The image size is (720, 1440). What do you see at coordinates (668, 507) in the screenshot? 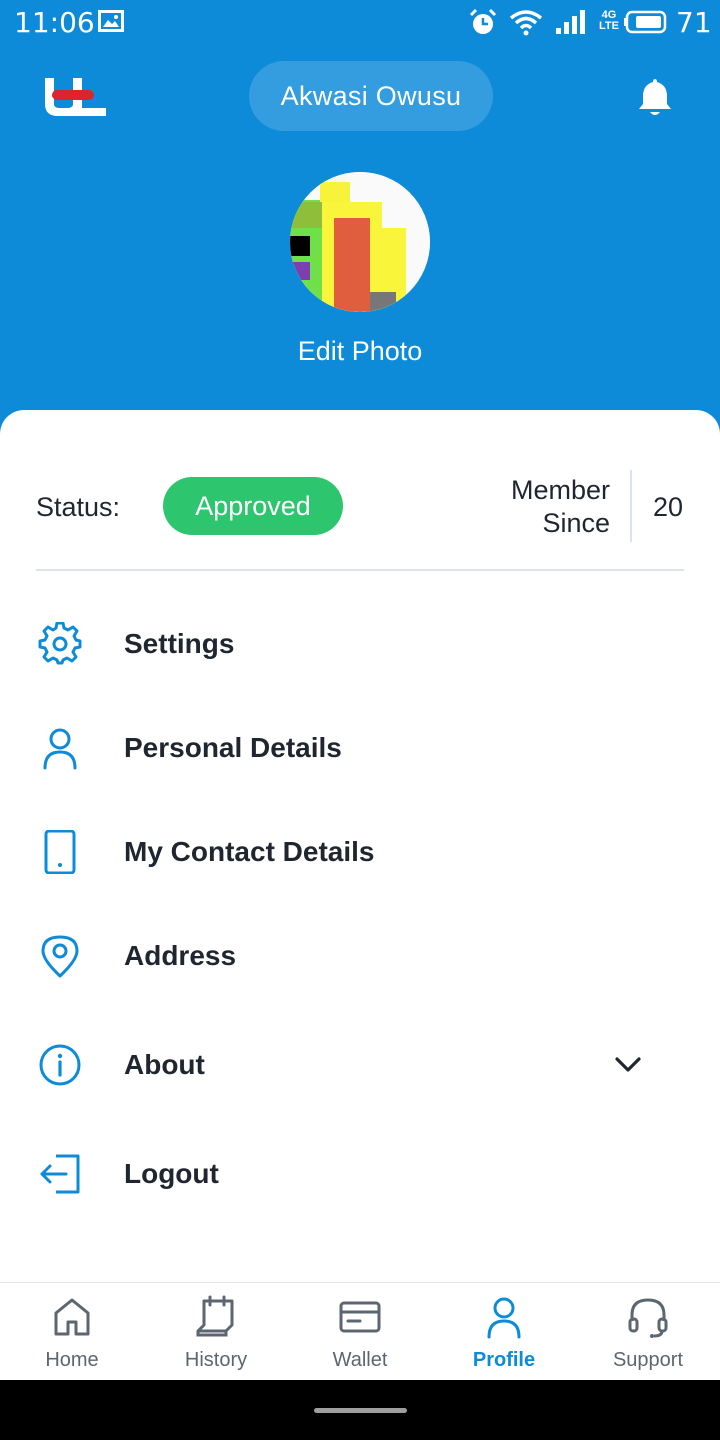
I see `member-since-value: 20` at bounding box center [668, 507].